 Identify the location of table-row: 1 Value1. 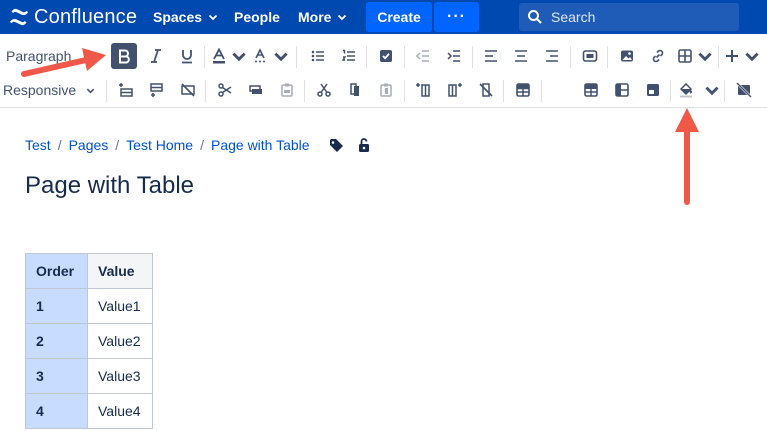
(89, 306).